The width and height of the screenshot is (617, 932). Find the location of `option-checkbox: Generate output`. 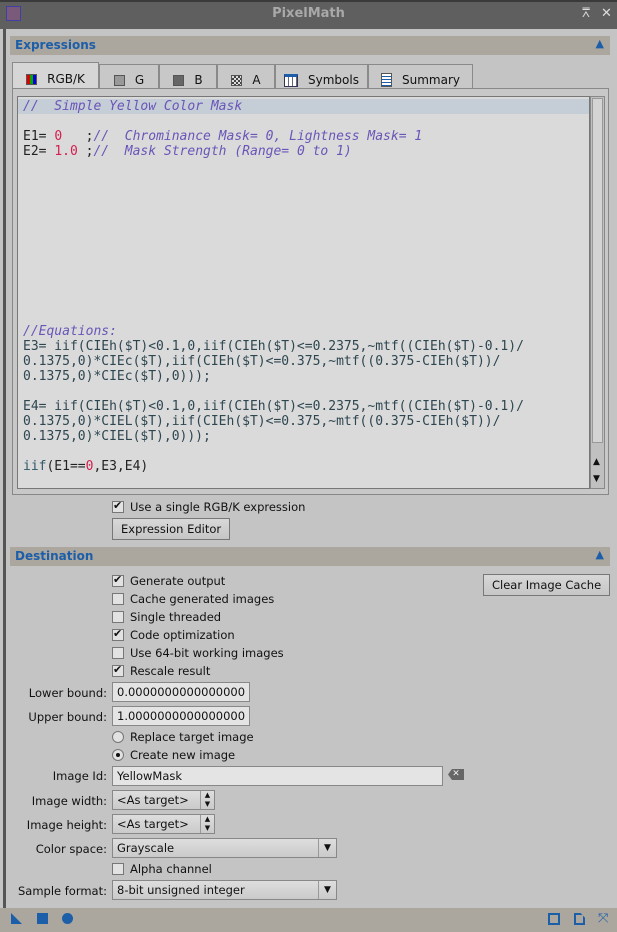

option-checkbox: Generate output is located at coordinates (169, 580).